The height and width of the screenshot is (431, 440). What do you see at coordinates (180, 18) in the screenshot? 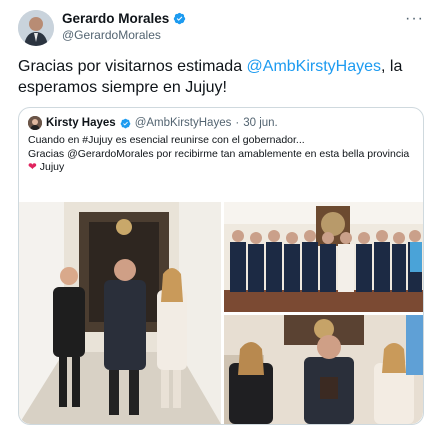
I see `verified-icon` at bounding box center [180, 18].